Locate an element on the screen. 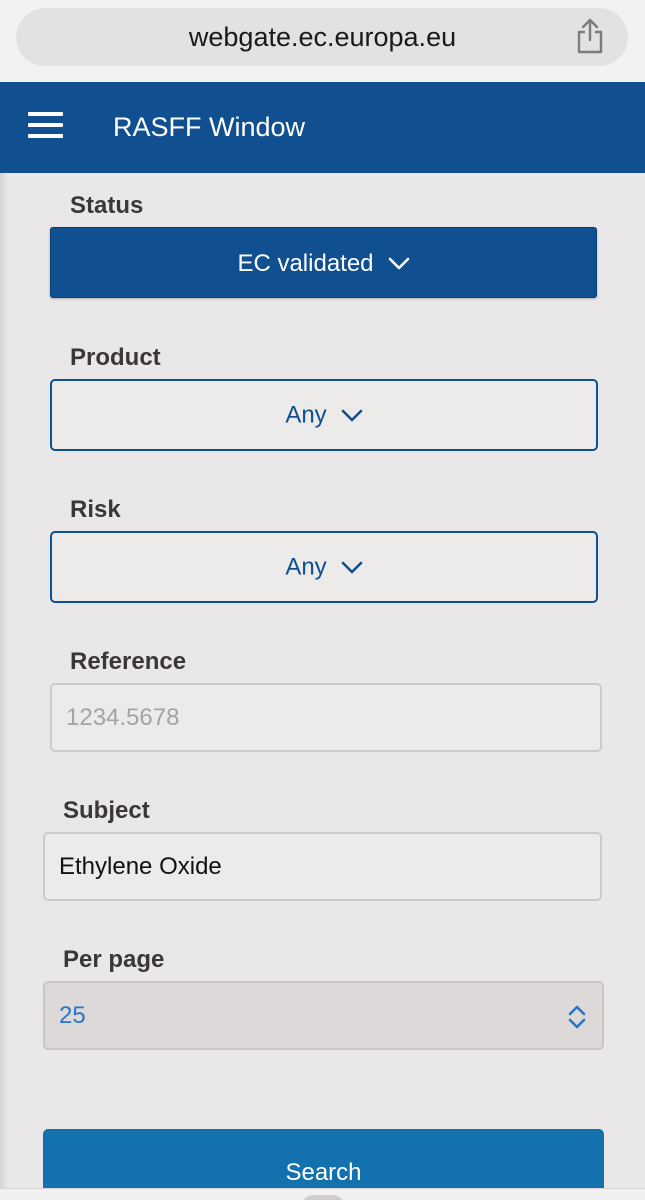 The height and width of the screenshot is (1200, 645). browser-bottom-bar is located at coordinates (322, 1194).